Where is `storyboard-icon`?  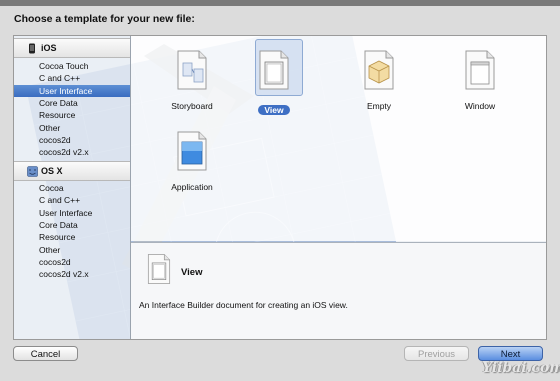 storyboard-icon is located at coordinates (192, 70).